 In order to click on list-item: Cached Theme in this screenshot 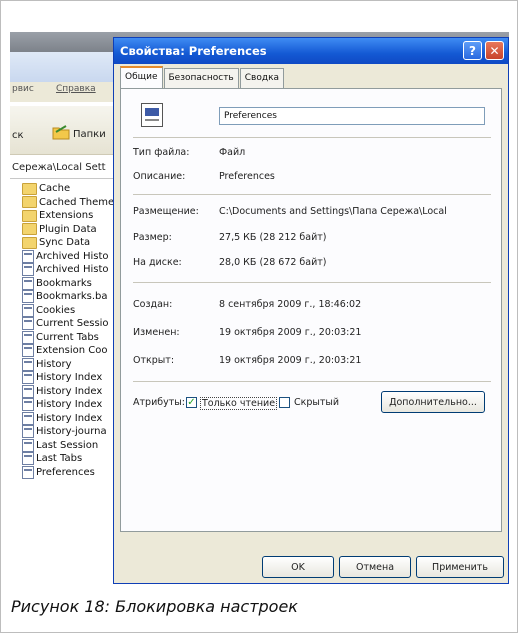, I will do `click(72, 203)`.